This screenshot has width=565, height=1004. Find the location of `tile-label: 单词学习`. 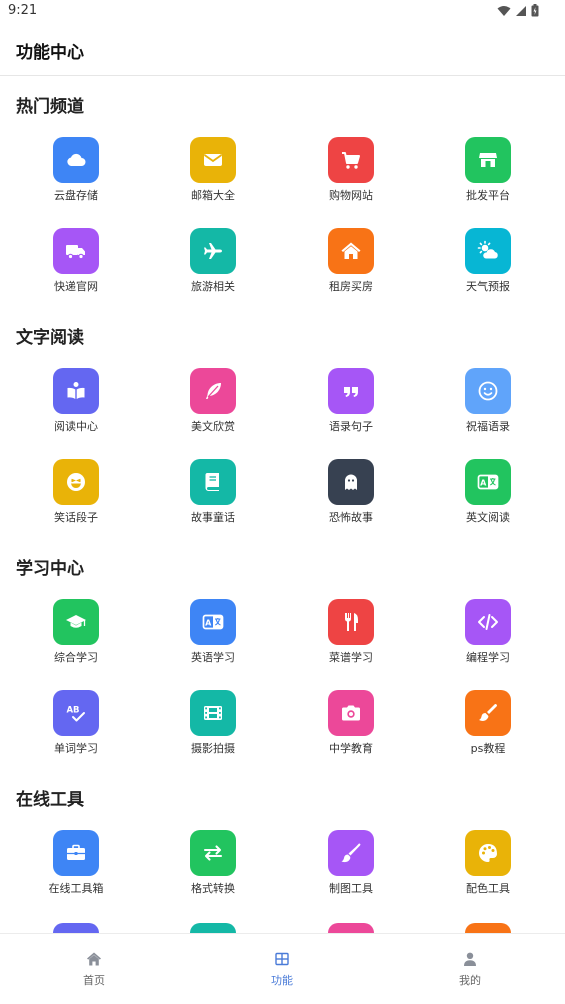

tile-label: 单词学习 is located at coordinates (76, 748).